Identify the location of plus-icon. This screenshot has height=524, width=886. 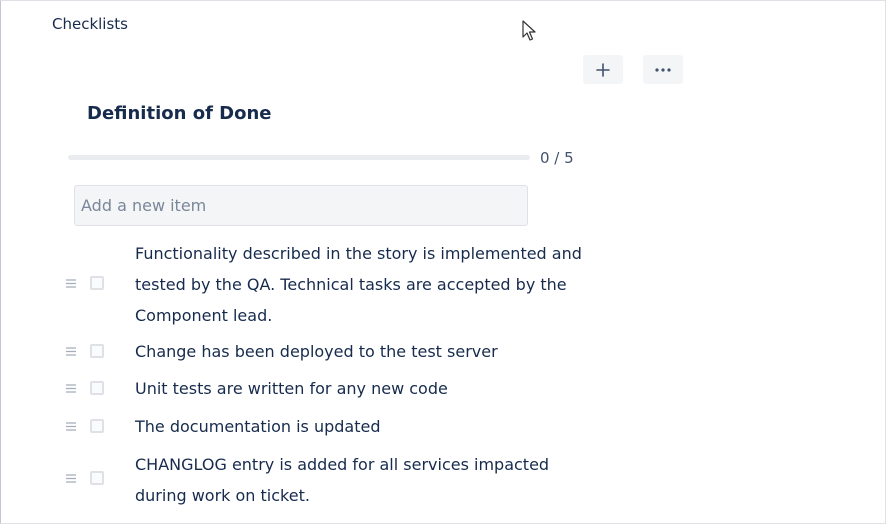
(603, 69).